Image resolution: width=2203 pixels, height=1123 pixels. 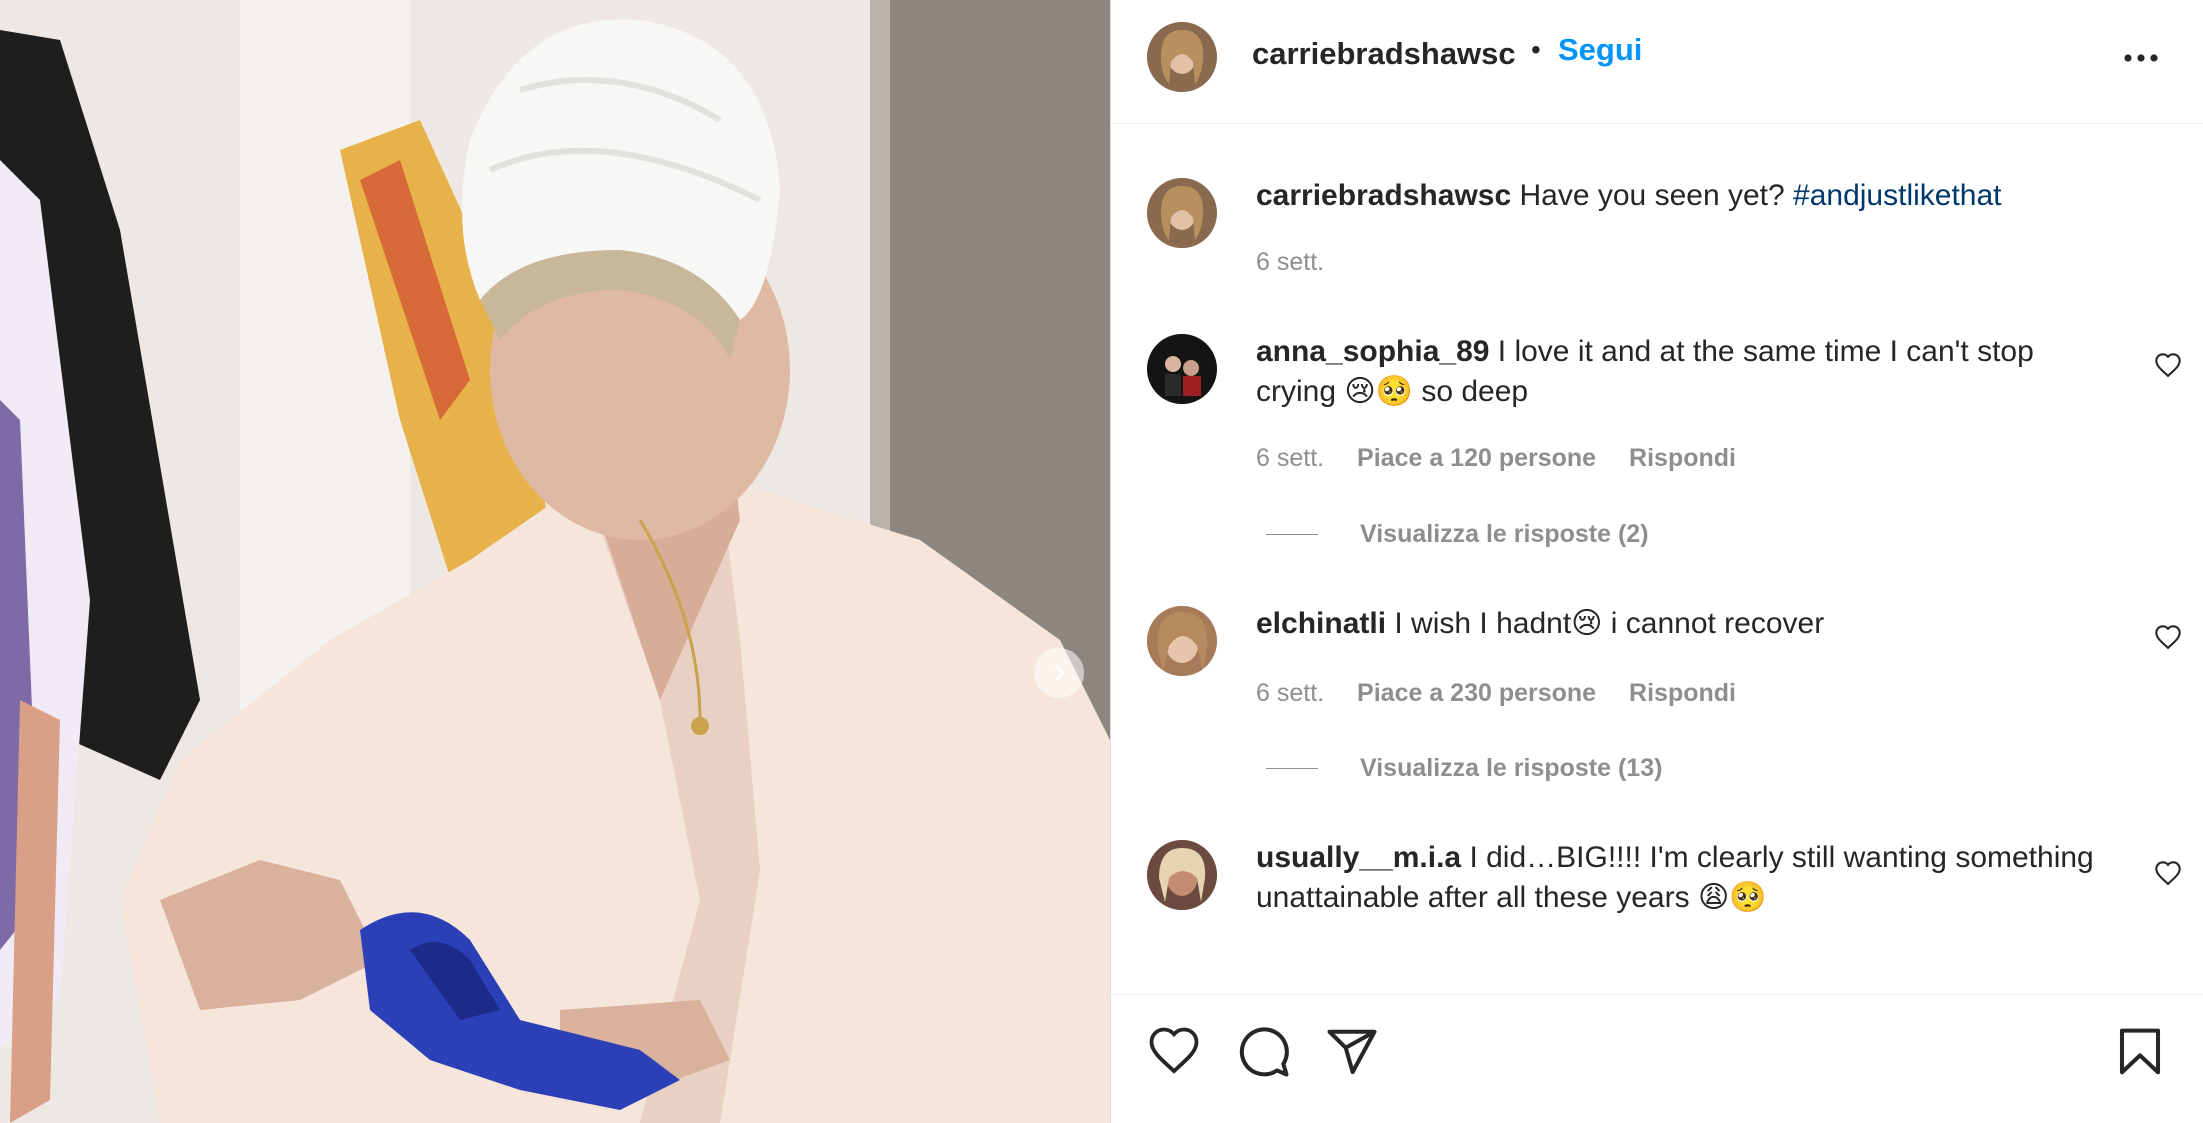 I want to click on comment-likes: Piace a 120 persone, so click(x=1476, y=458).